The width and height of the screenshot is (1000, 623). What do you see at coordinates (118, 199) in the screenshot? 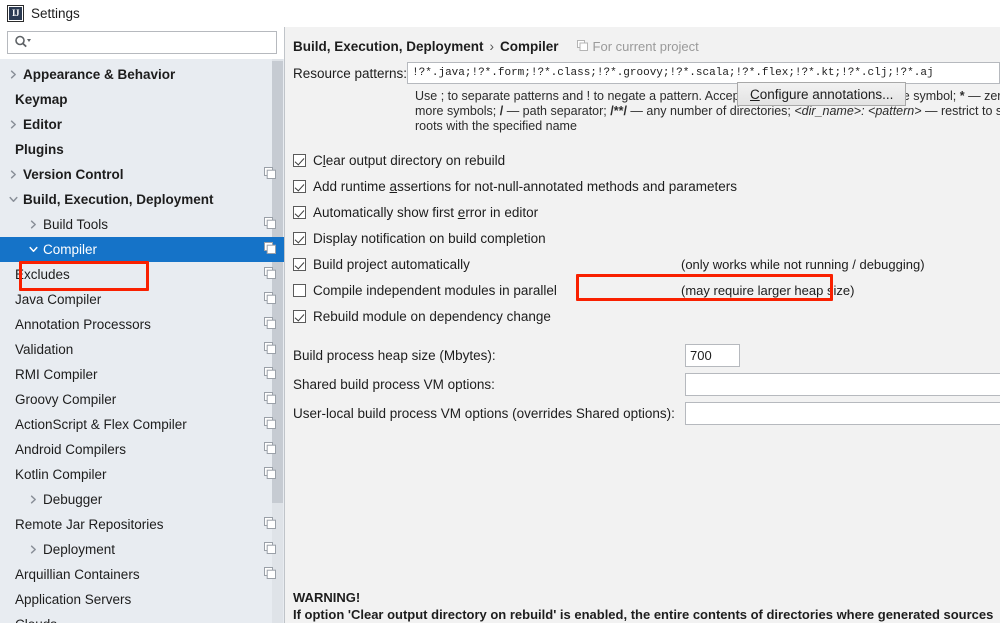
I see `sidebar-item-label: Build, Execution, Deployment` at bounding box center [118, 199].